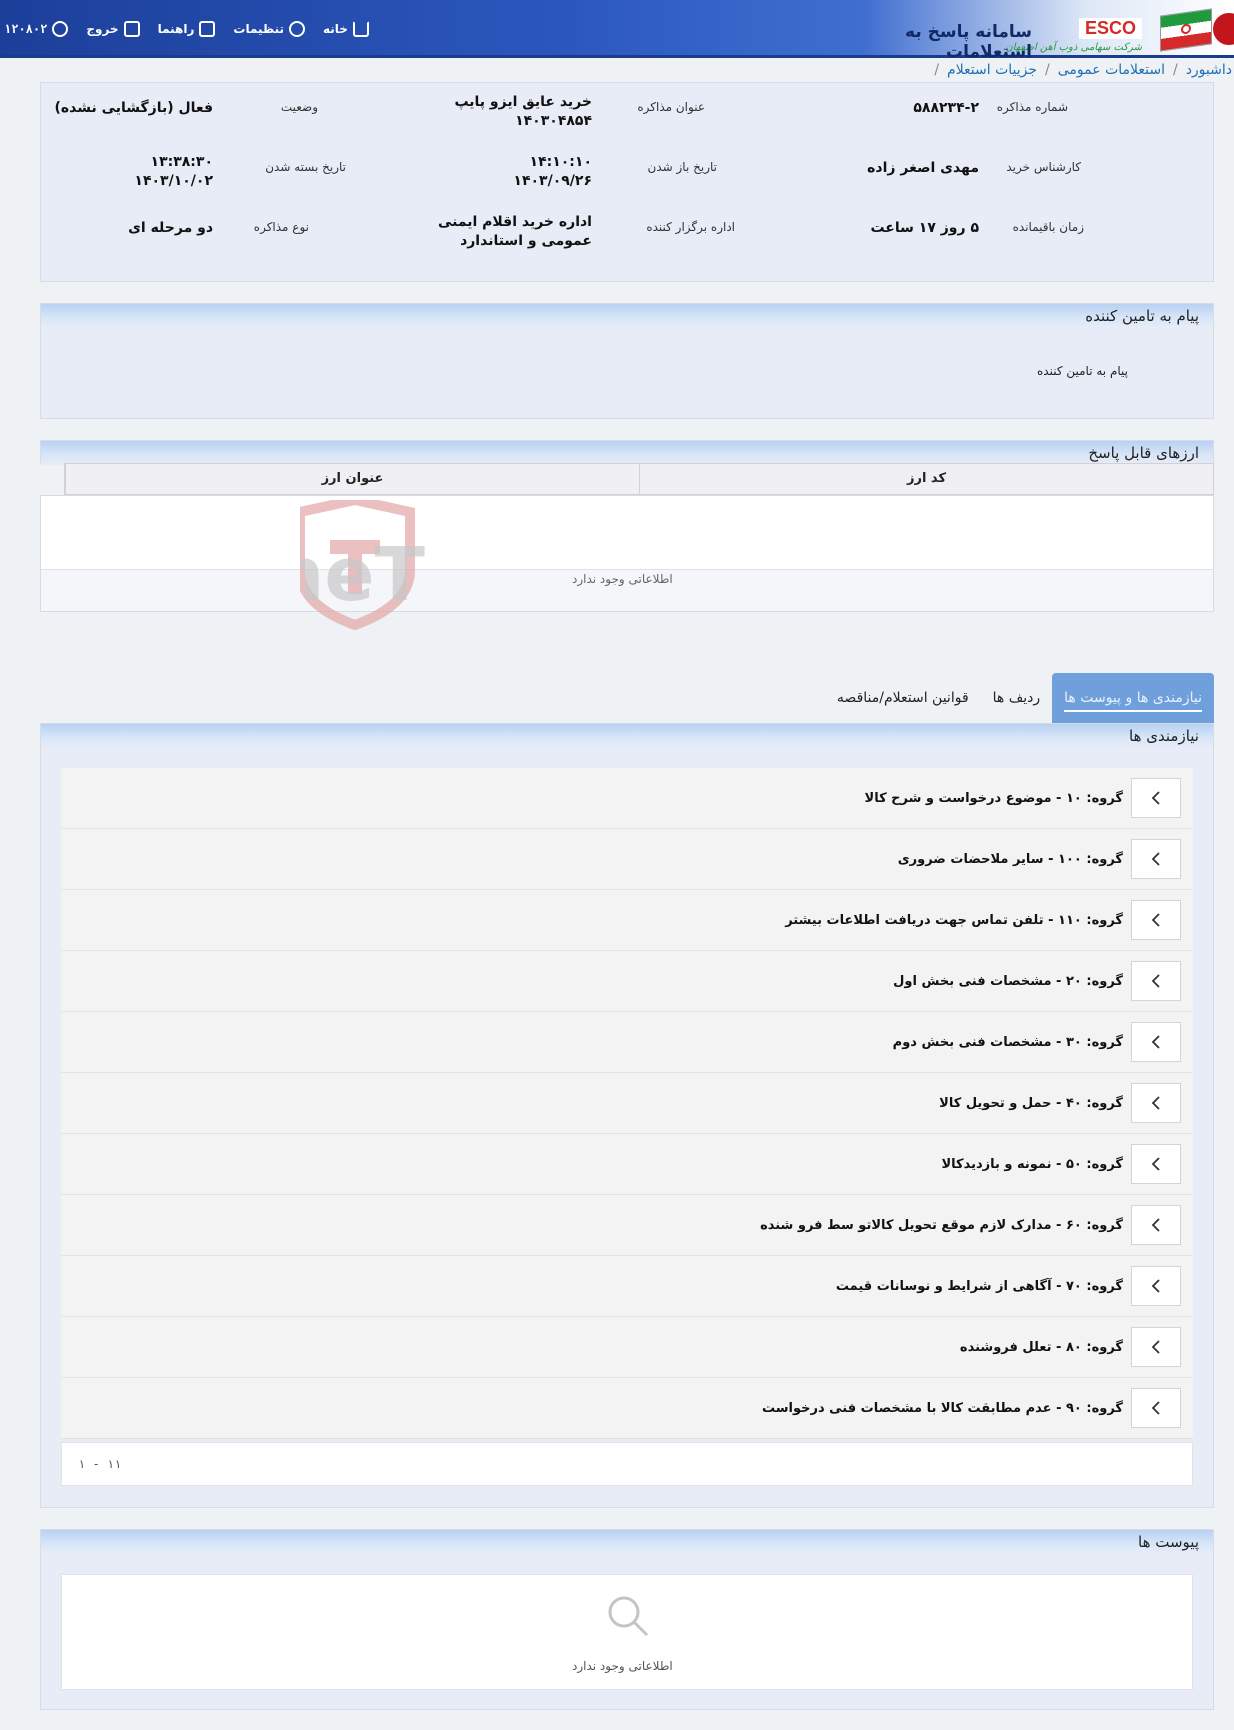 The height and width of the screenshot is (1730, 1234). I want to click on requirement-label: گروه: ۵۰ - نمونه و بازدیدکالا, so click(1032, 1164).